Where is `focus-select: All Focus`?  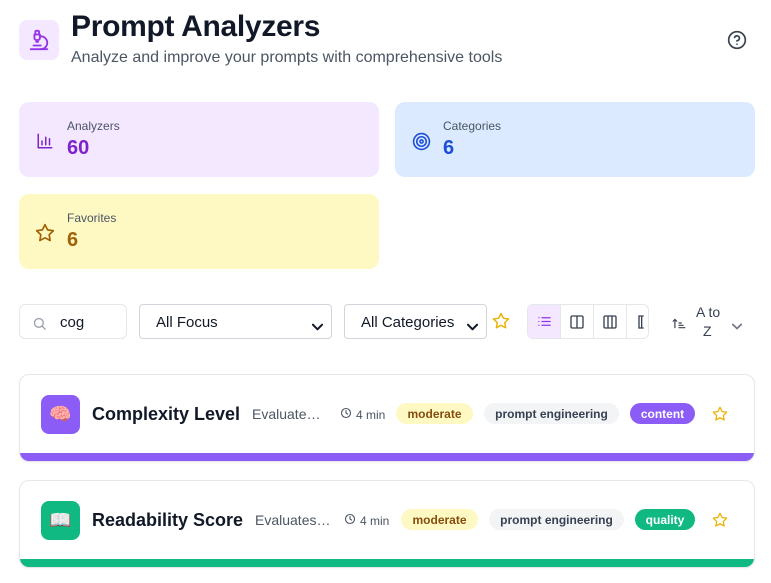 focus-select: All Focus is located at coordinates (235, 321).